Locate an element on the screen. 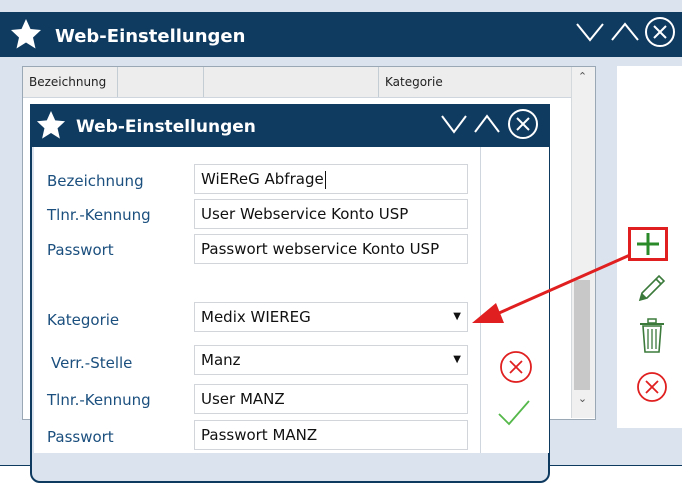 The image size is (682, 483). scroll-down-icon: ⌄ is located at coordinates (582, 400).